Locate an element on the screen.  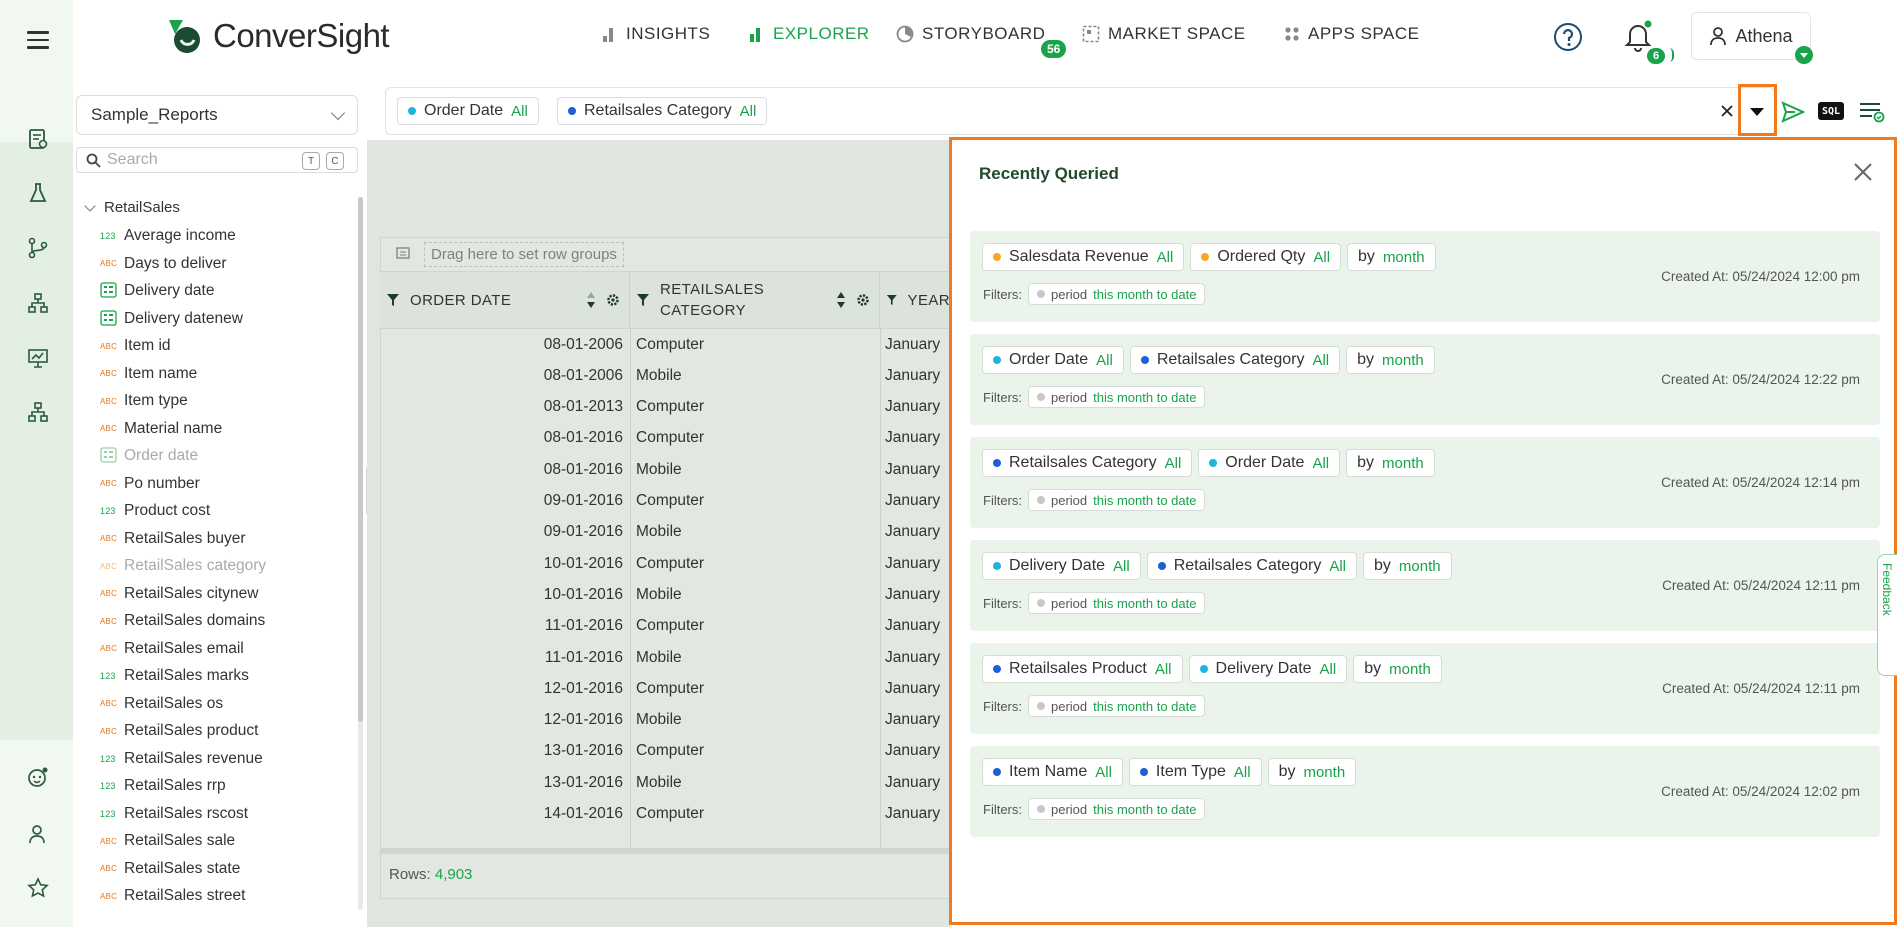
cell-order-date: 14-01-2016 is located at coordinates (501, 814).